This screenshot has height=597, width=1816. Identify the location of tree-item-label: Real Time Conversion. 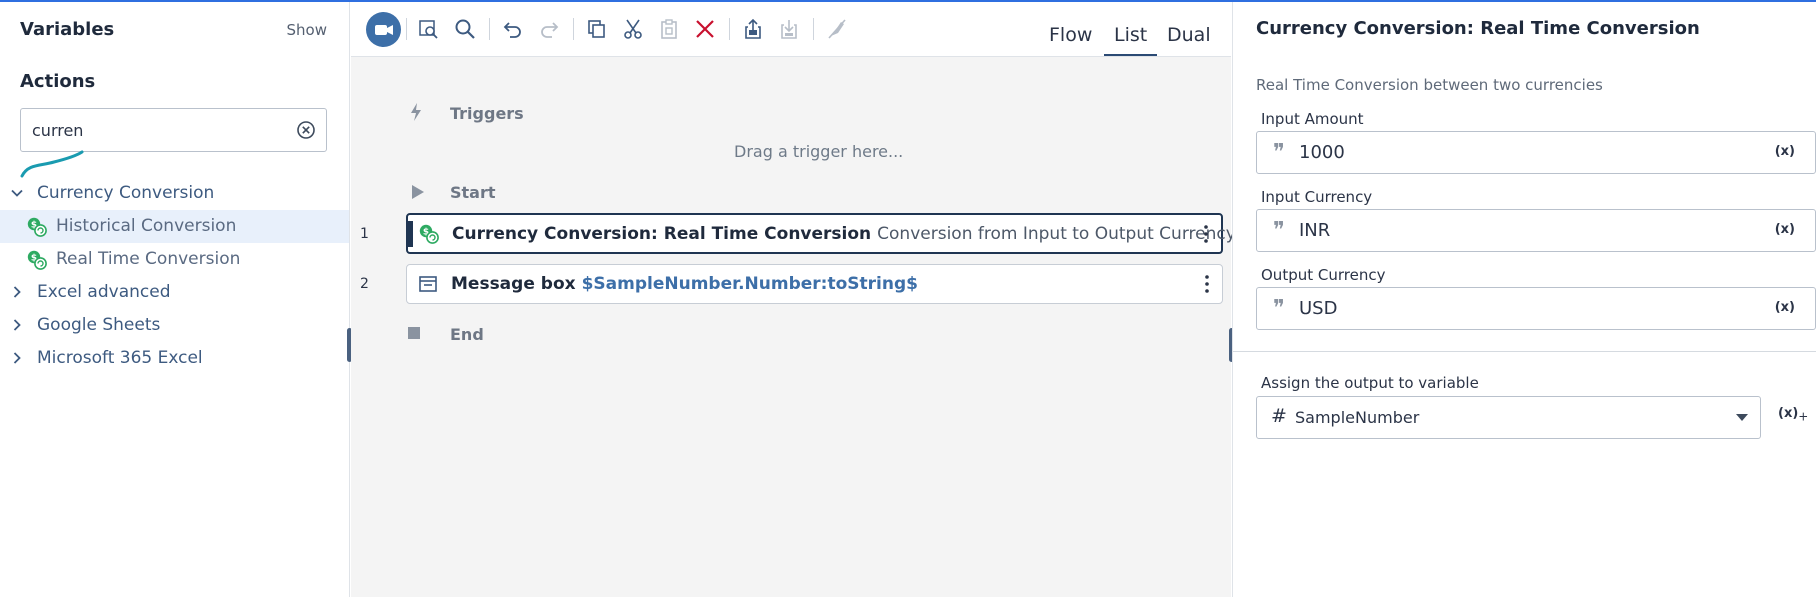
(148, 259).